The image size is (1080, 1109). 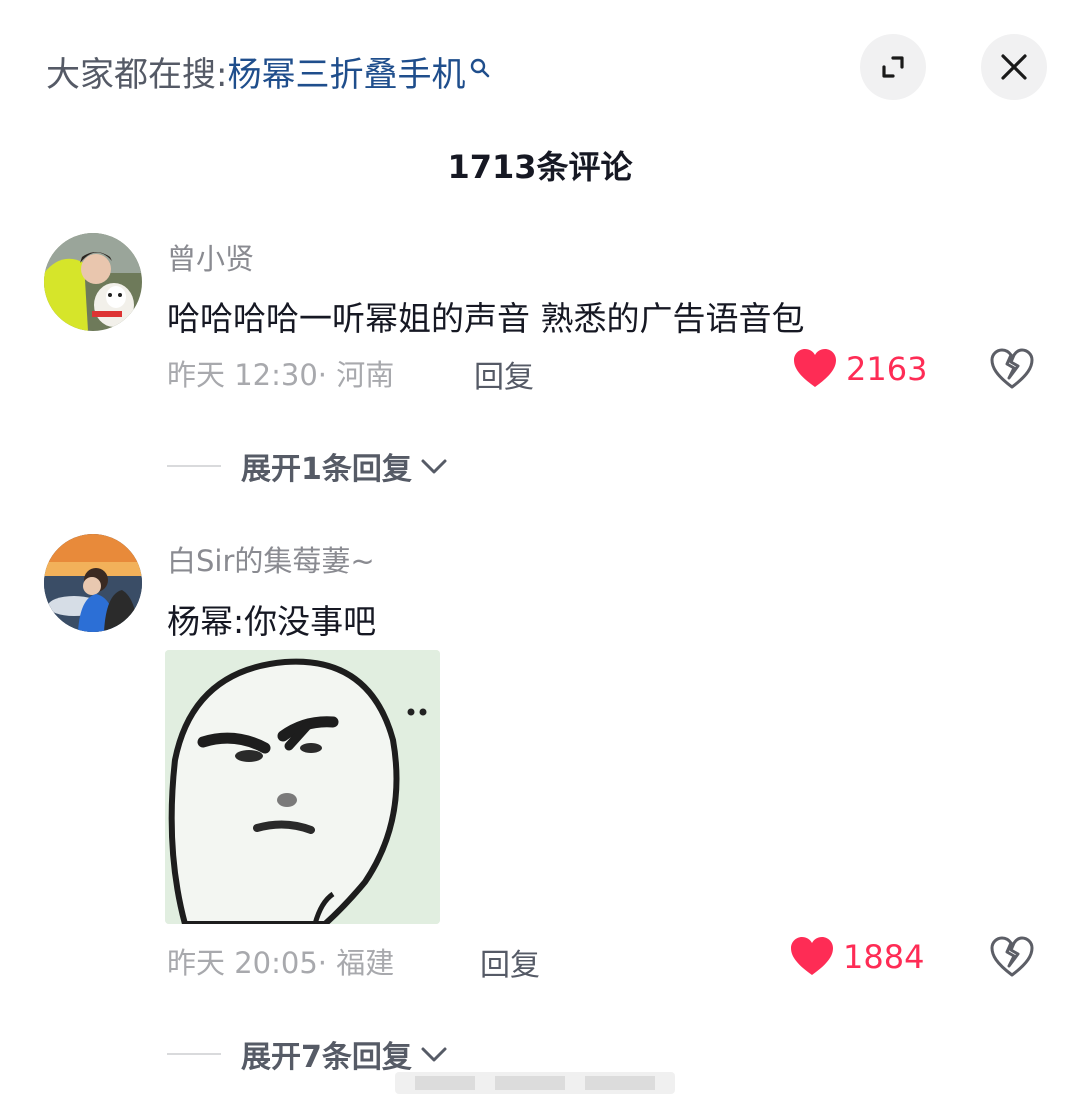 I want to click on comment-location: · 河南, so click(x=356, y=375).